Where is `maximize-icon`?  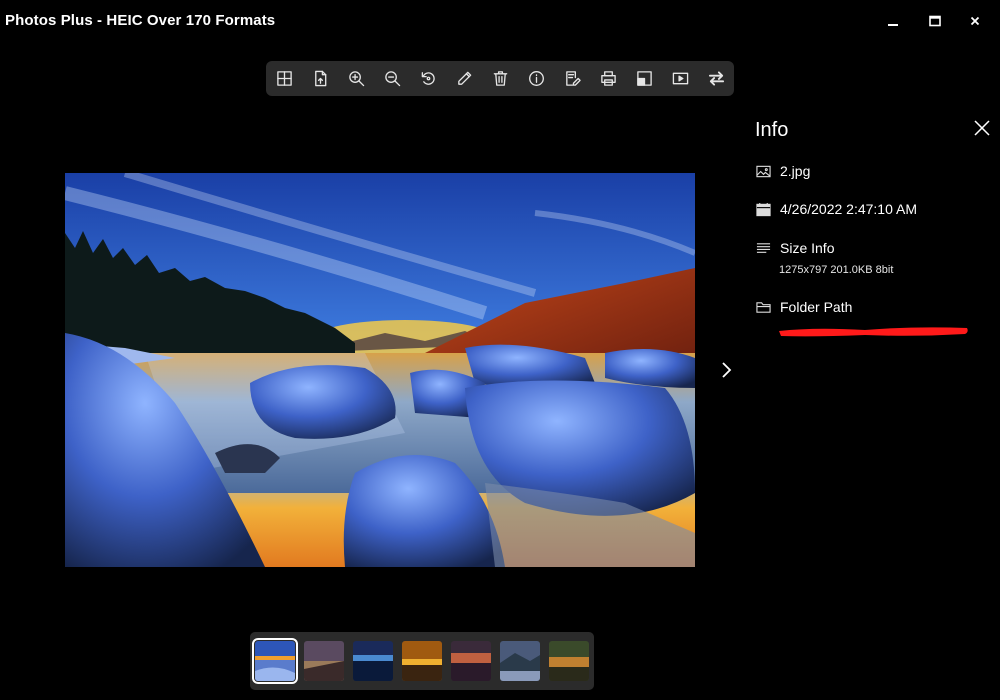
maximize-icon is located at coordinates (935, 21).